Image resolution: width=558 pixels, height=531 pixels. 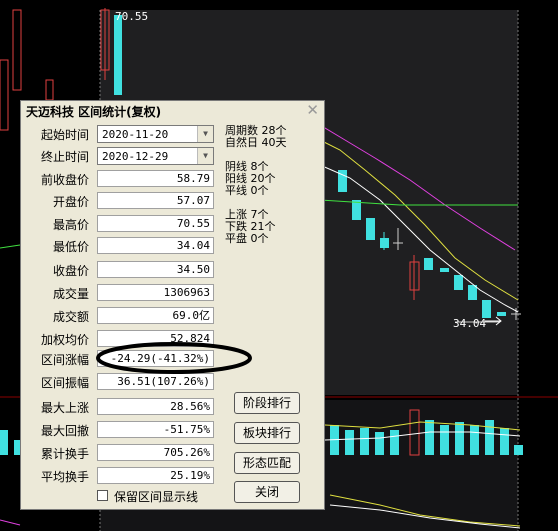 I want to click on field-label: 区间涨幅, so click(x=64, y=360).